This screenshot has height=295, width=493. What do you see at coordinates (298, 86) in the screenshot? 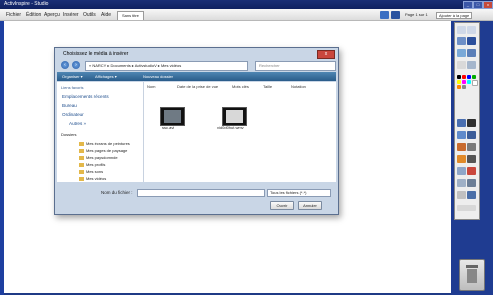
I see `column-rating: Notation` at bounding box center [298, 86].